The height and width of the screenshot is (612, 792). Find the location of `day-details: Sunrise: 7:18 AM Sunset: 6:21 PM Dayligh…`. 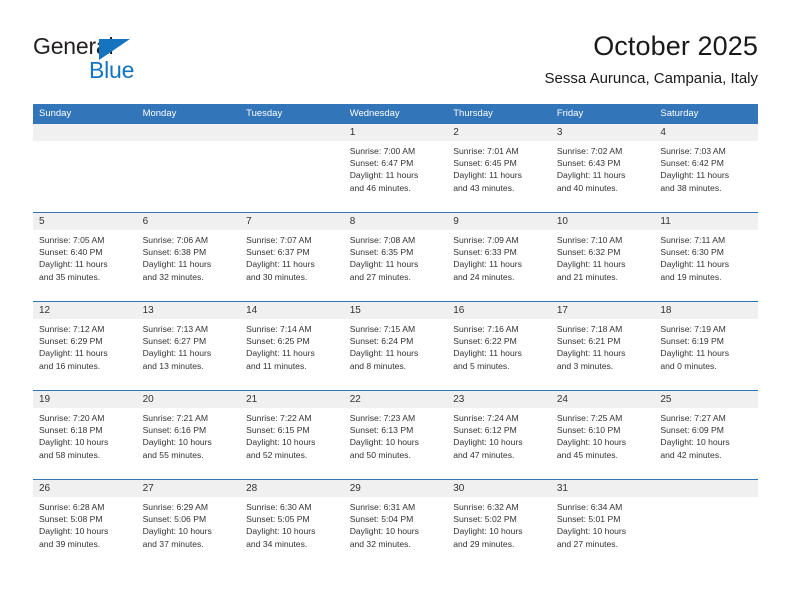

day-details: Sunrise: 7:18 AM Sunset: 6:21 PM Dayligh… is located at coordinates (603, 345).